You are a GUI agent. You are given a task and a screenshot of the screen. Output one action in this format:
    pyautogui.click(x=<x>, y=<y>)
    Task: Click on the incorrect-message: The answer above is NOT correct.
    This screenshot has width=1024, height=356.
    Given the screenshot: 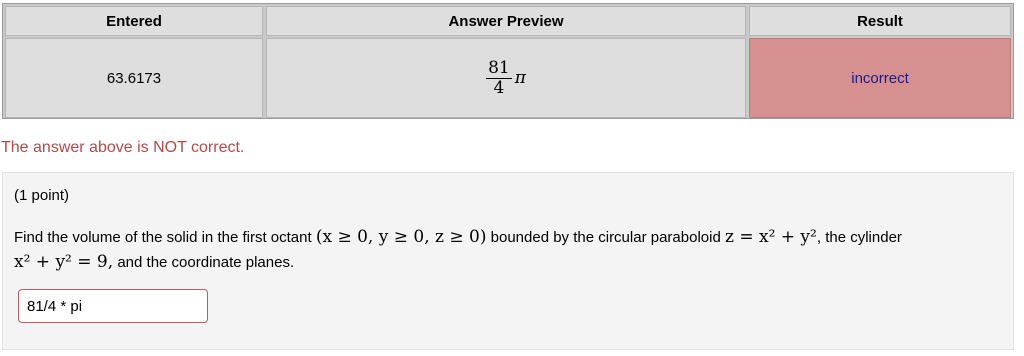 What is the action you would take?
    pyautogui.click(x=123, y=147)
    